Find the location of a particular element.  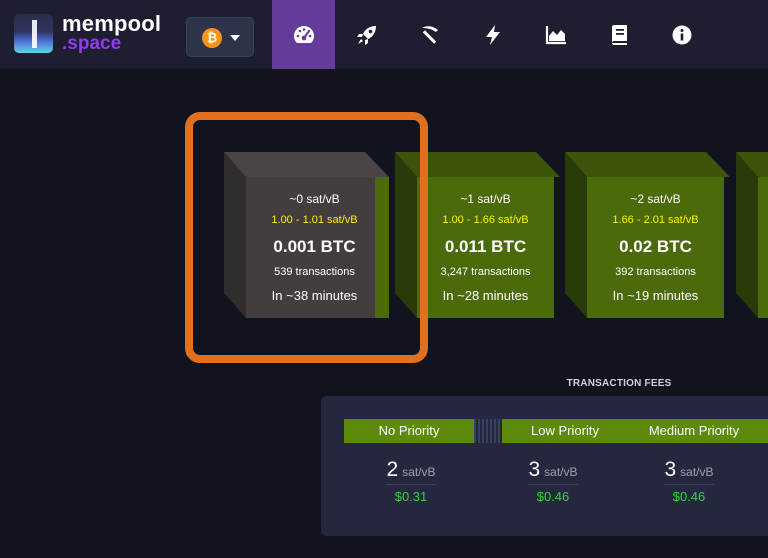

nav-graphs is located at coordinates (555, 34).